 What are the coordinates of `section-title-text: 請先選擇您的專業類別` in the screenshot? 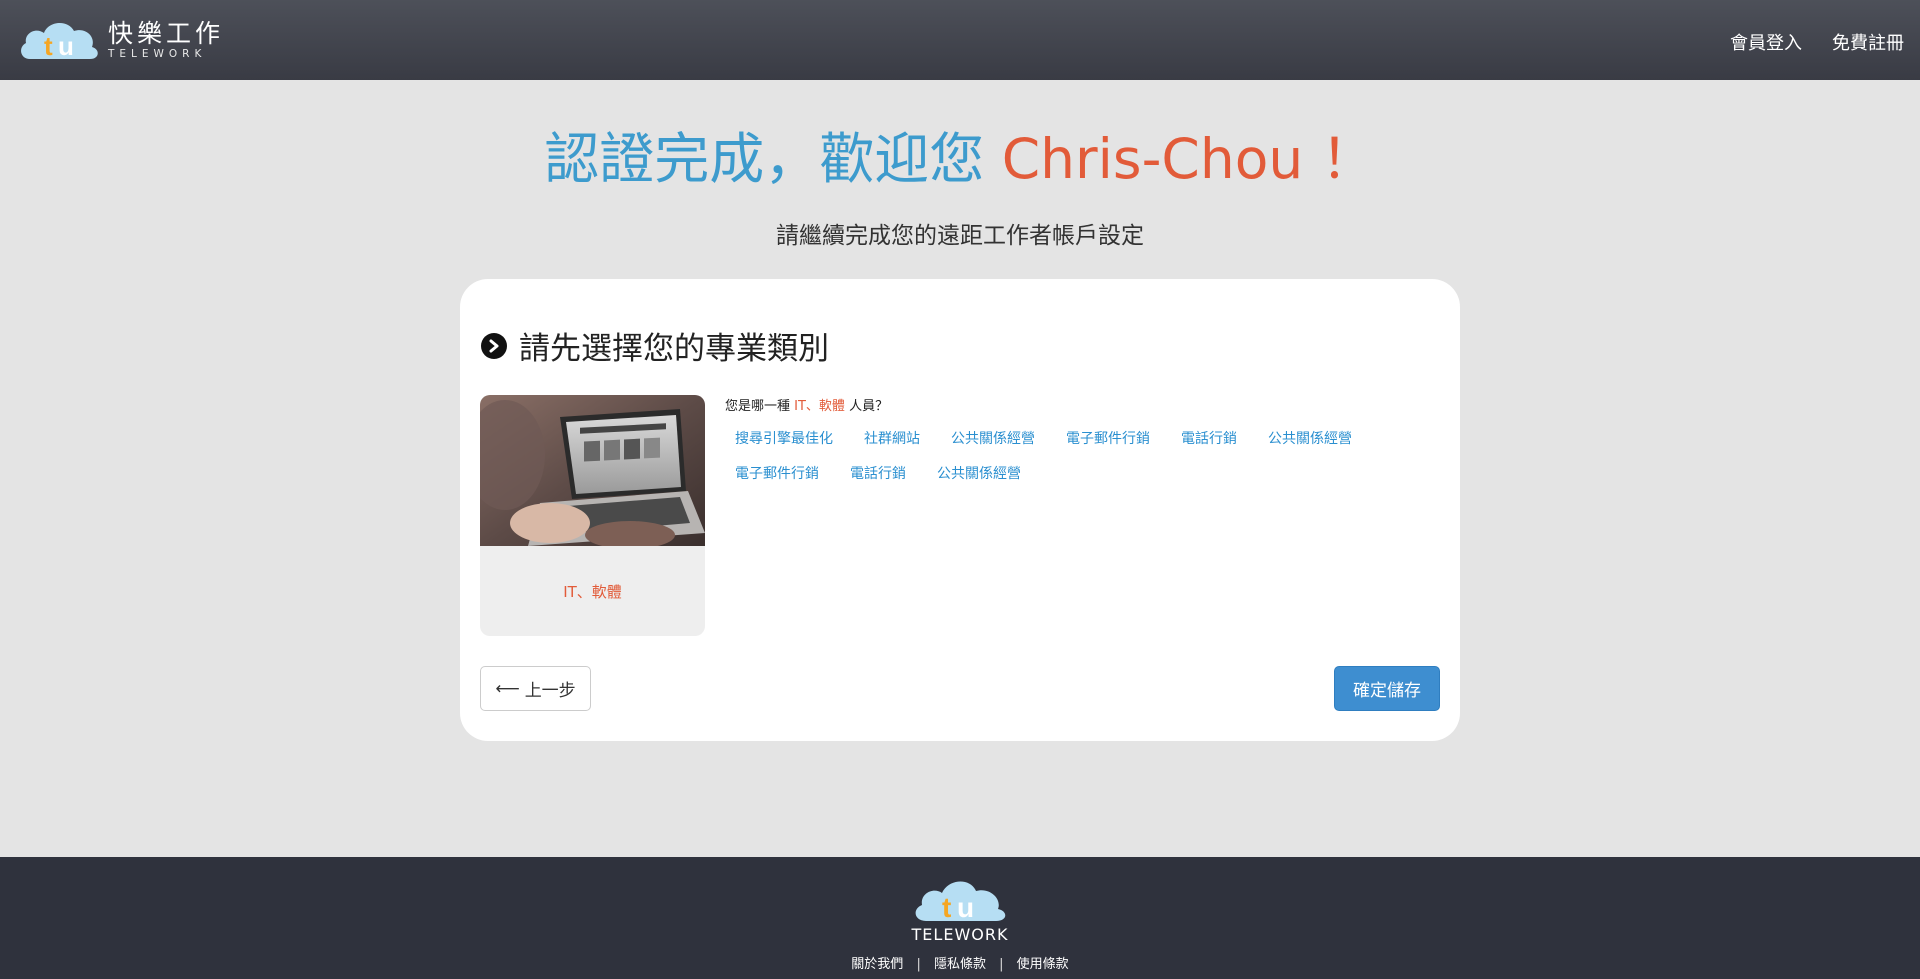 It's located at (674, 349).